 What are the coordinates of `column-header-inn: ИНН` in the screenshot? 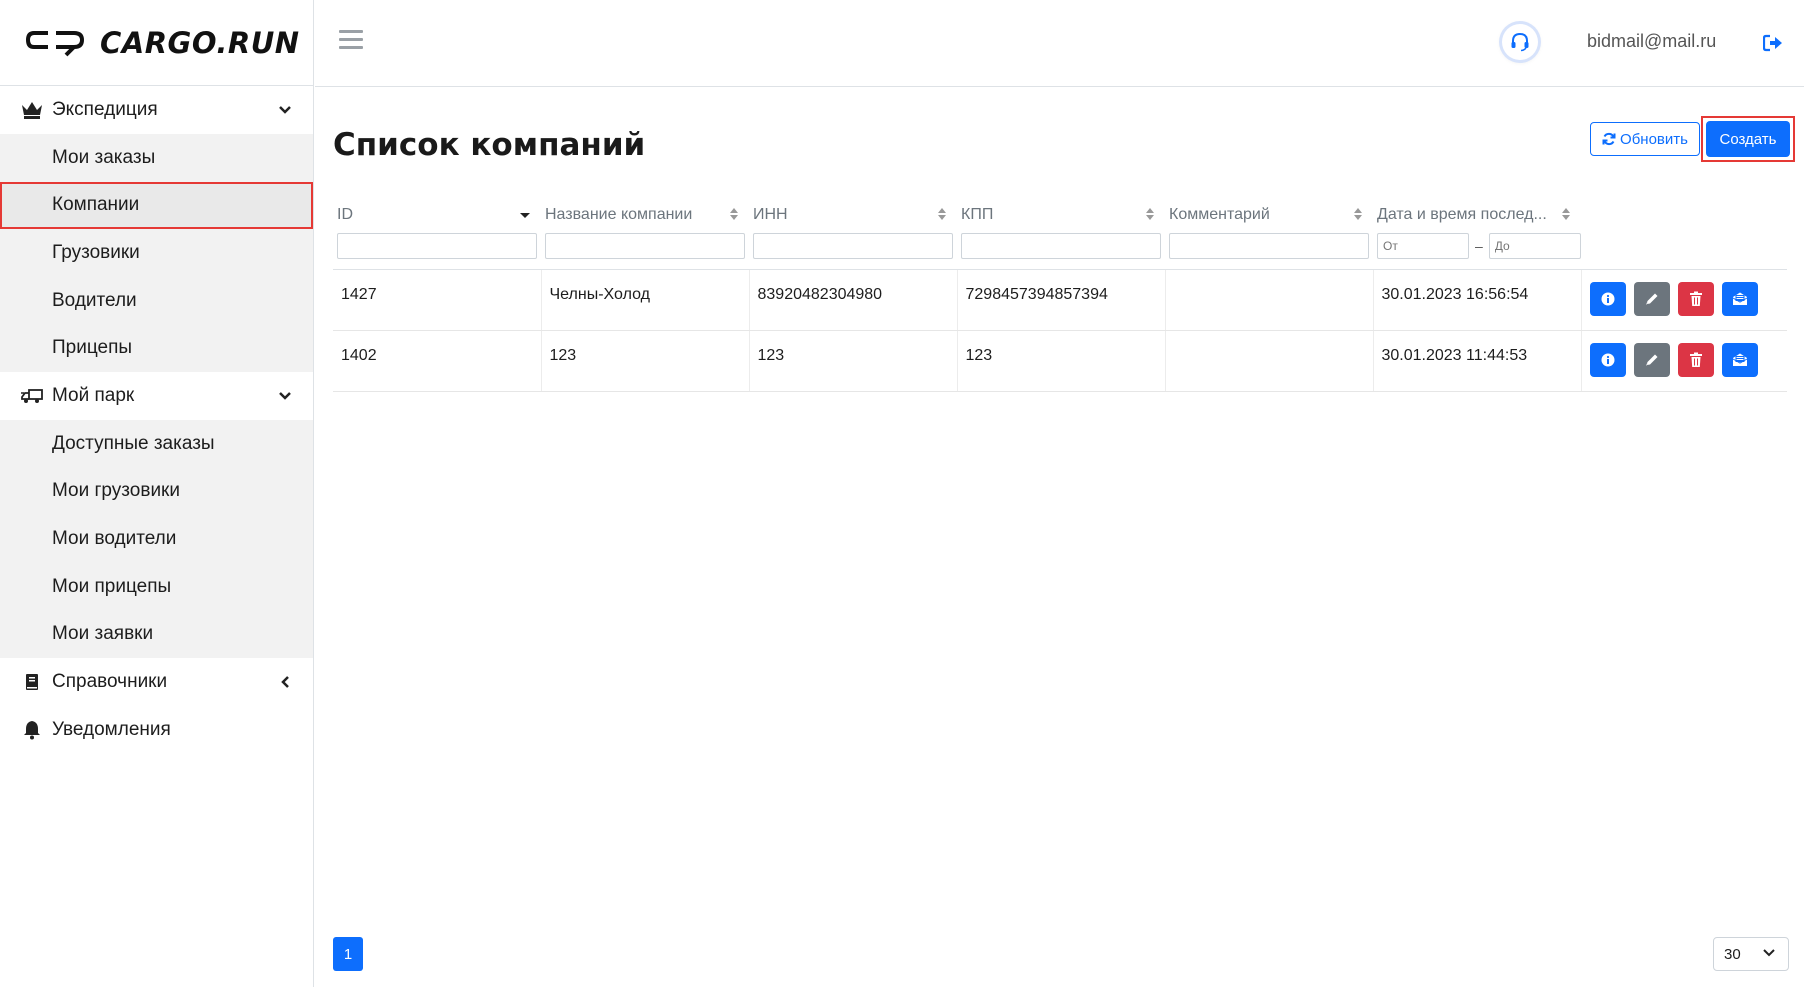 It's located at (853, 215).